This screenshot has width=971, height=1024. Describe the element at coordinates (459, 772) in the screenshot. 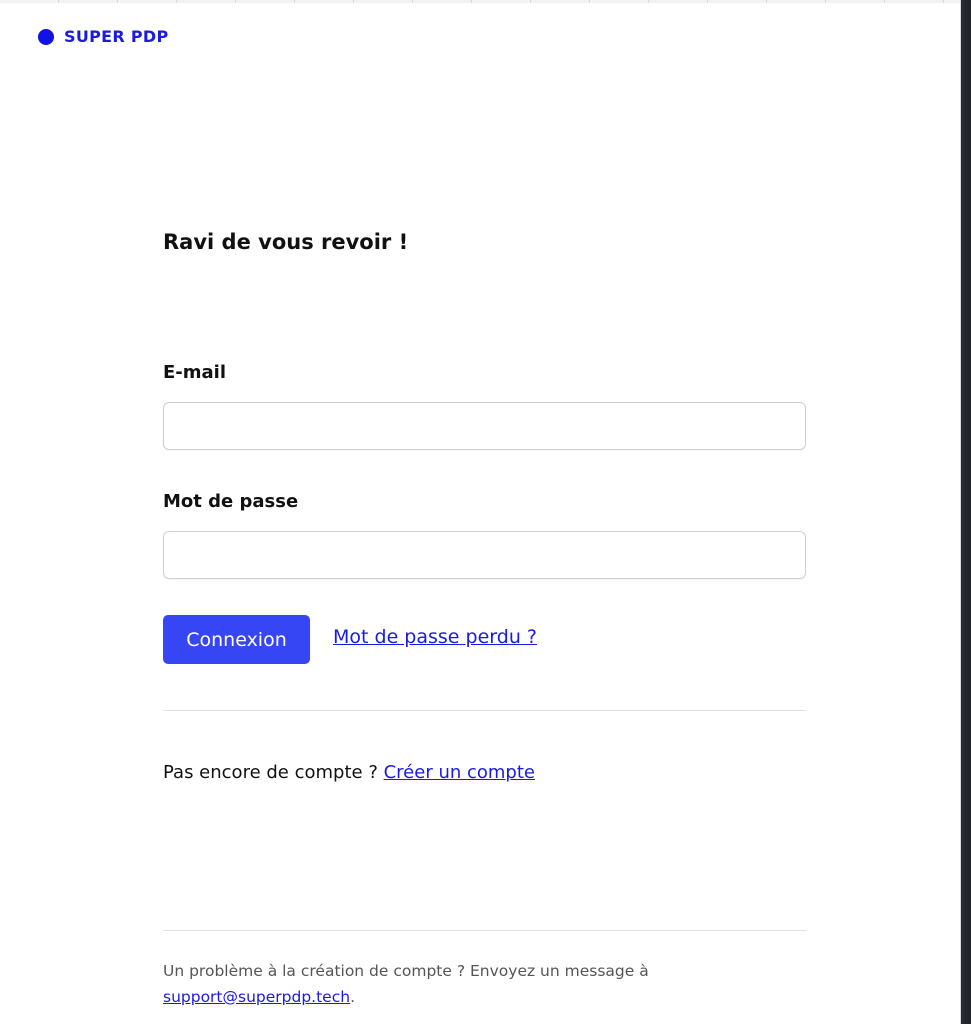

I see `create-account-link: Créer un compte` at that location.